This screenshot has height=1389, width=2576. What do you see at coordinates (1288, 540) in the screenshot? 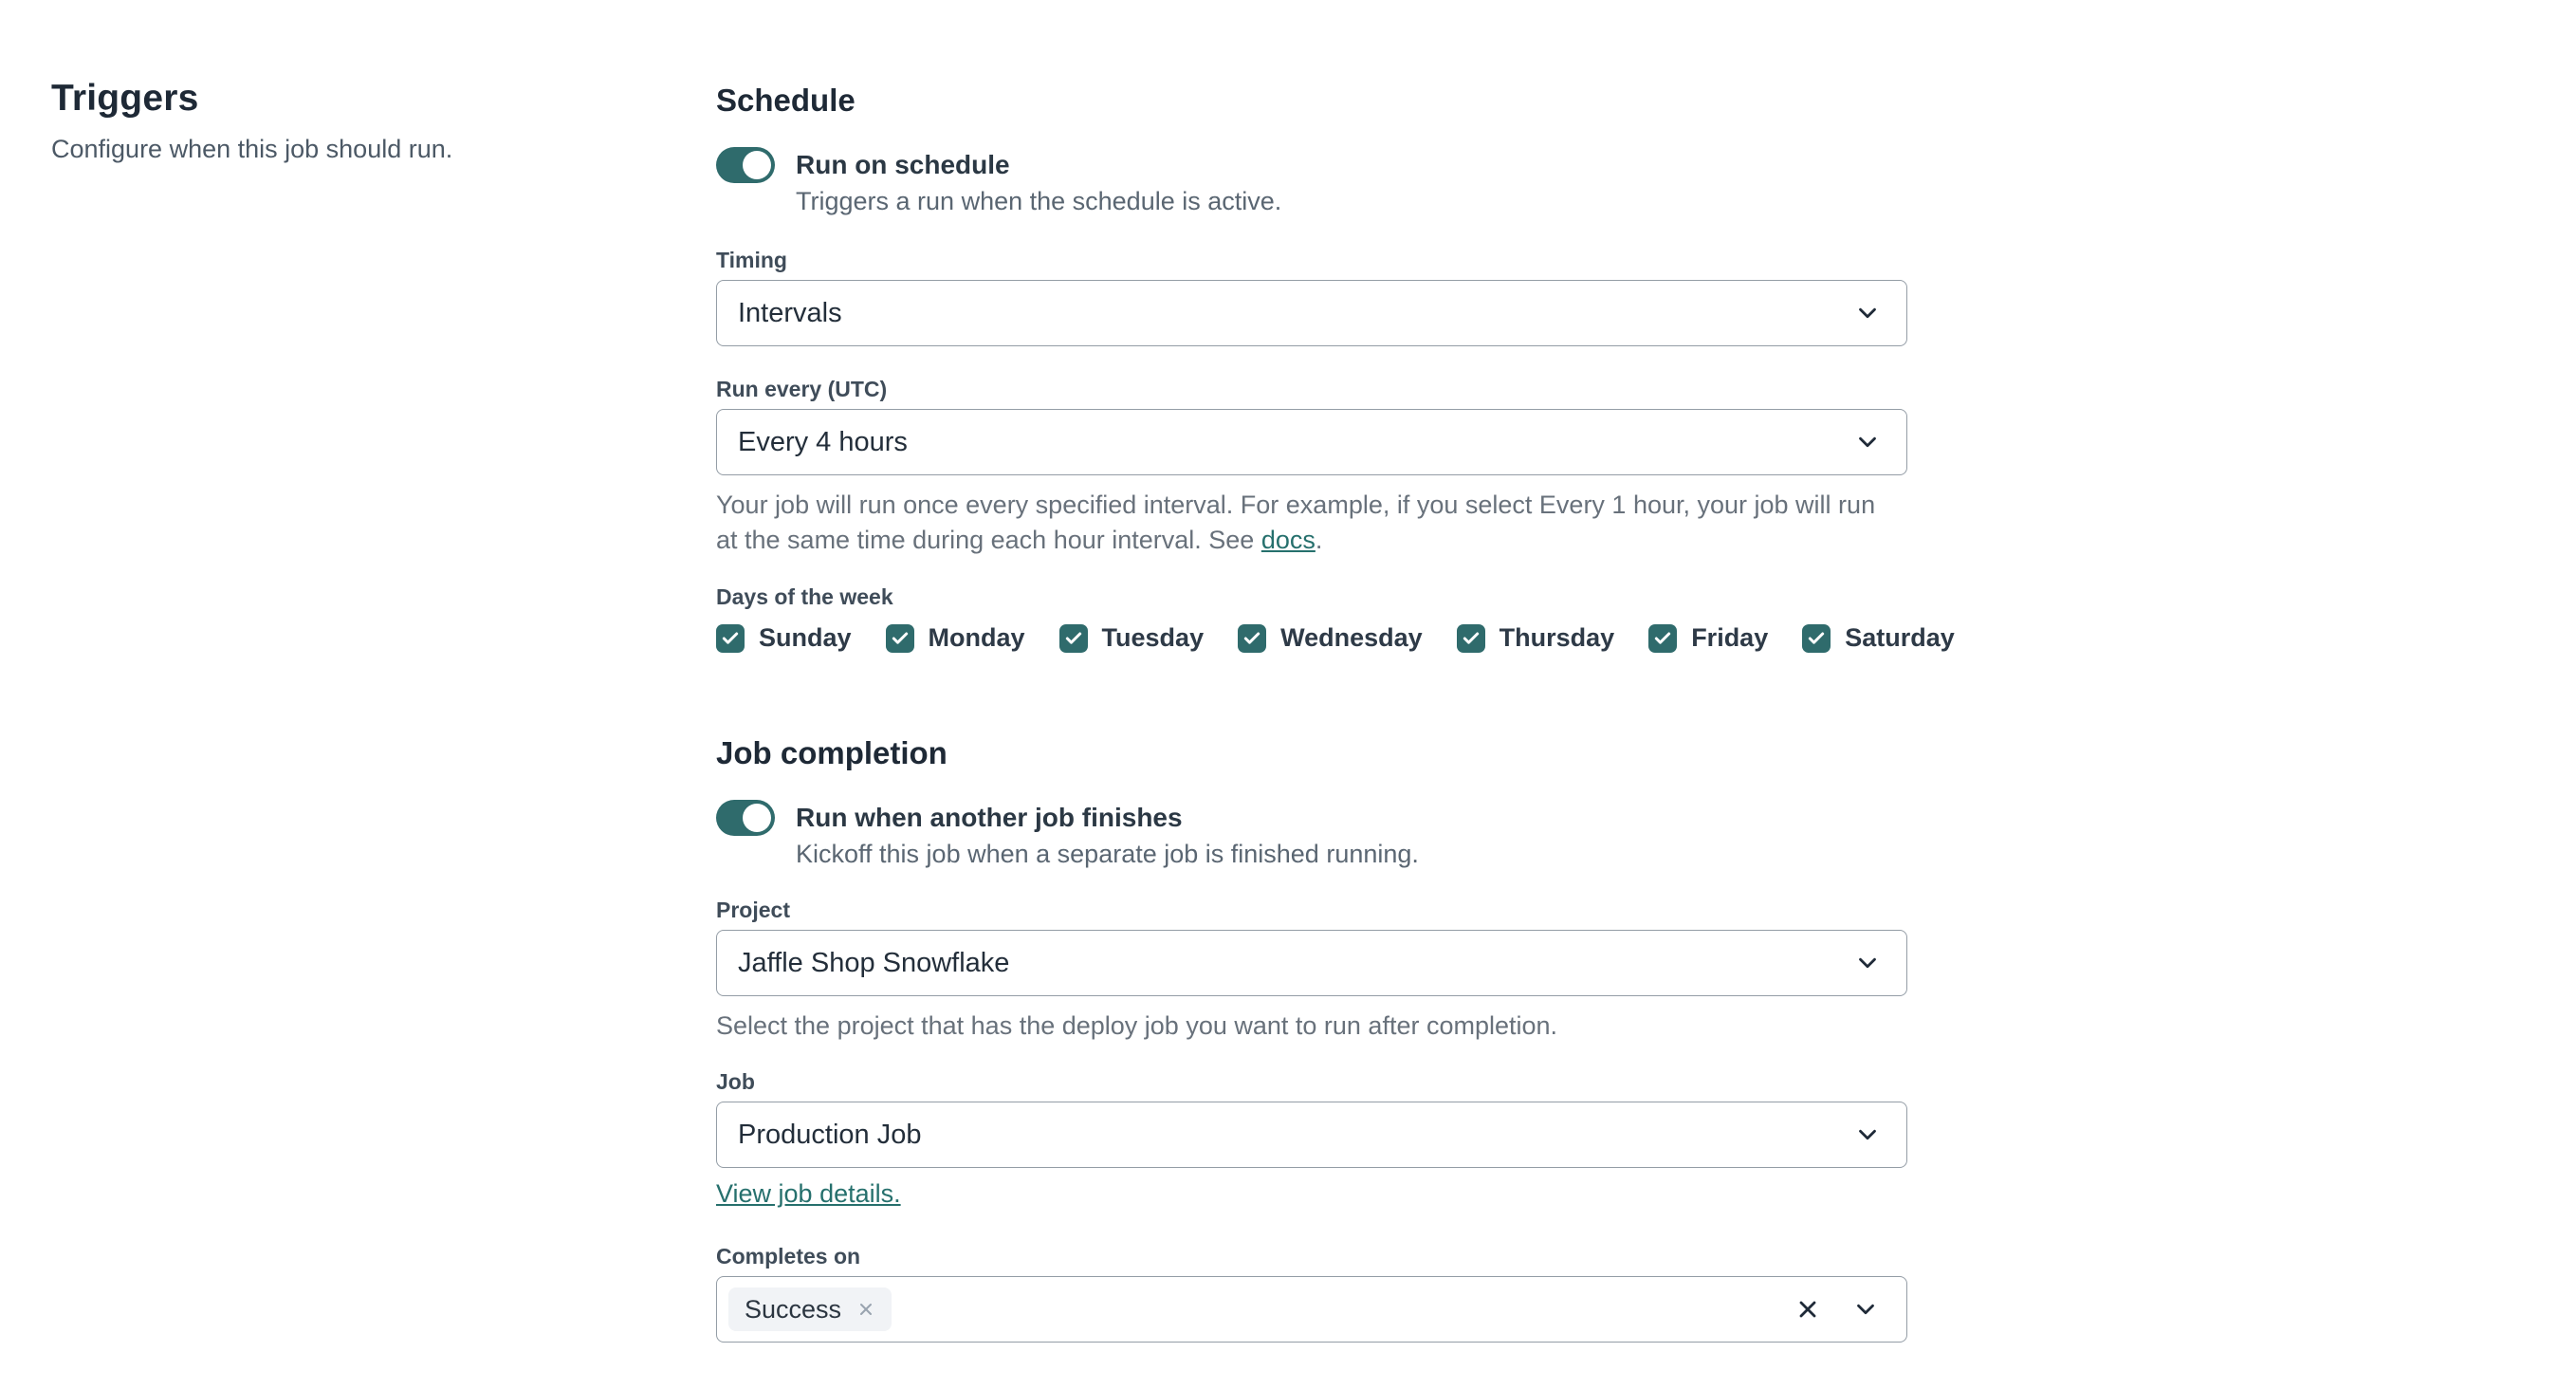
I see `docs-link: docs` at bounding box center [1288, 540].